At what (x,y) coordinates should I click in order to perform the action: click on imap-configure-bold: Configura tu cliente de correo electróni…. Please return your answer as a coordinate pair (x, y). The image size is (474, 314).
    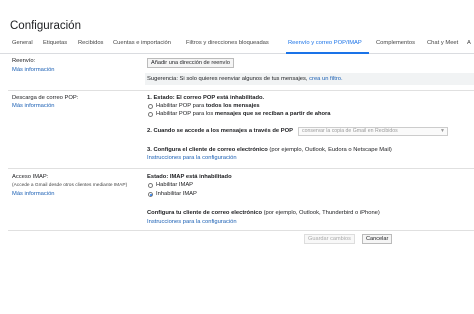
    Looking at the image, I should click on (204, 213).